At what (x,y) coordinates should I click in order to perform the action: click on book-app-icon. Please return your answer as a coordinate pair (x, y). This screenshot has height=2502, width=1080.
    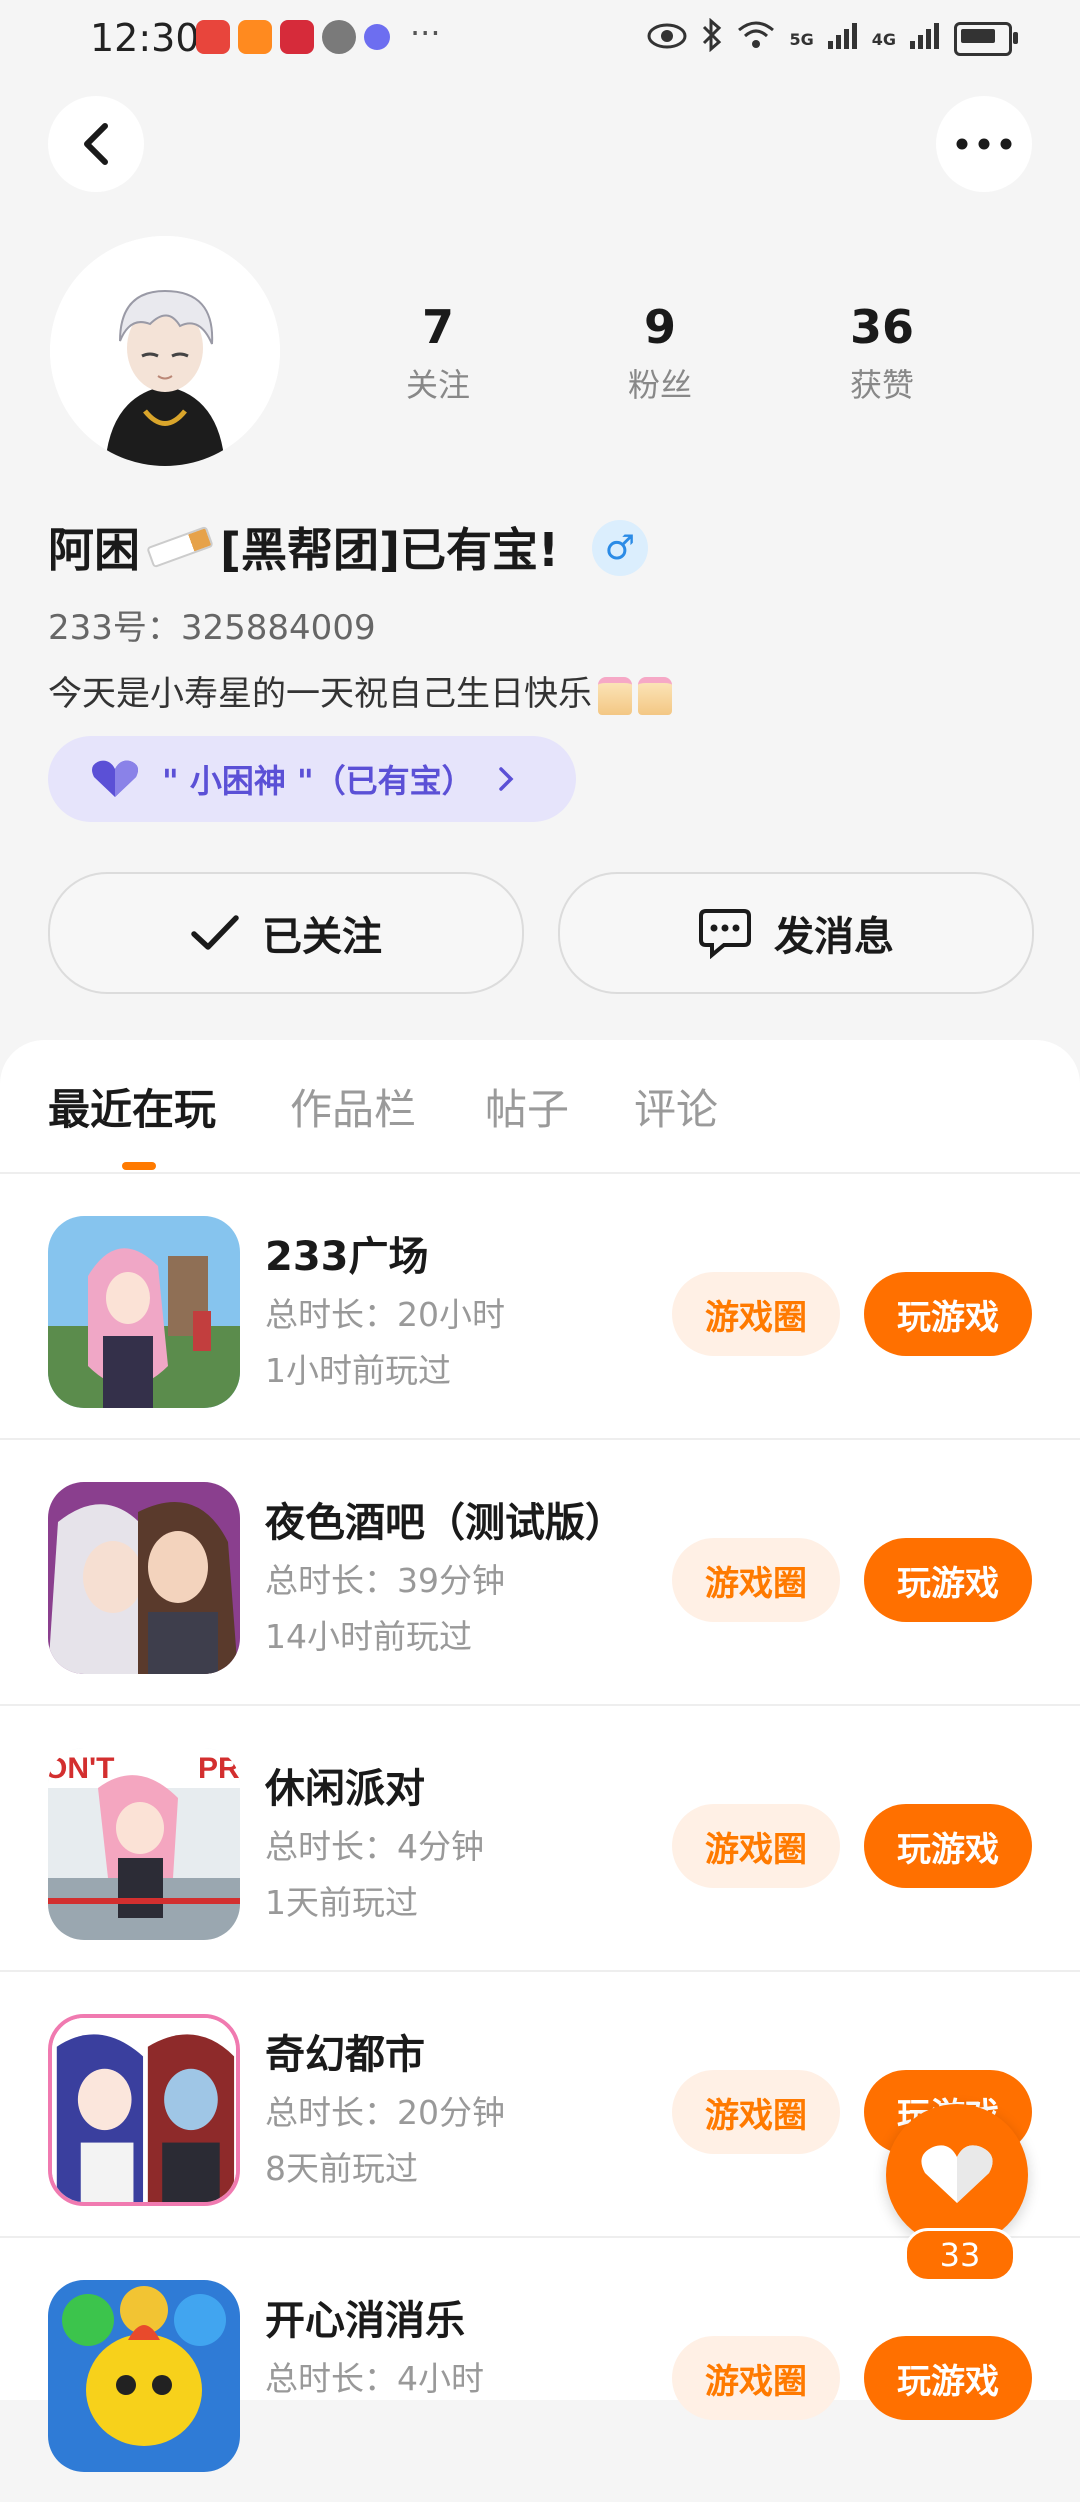
    Looking at the image, I should click on (297, 37).